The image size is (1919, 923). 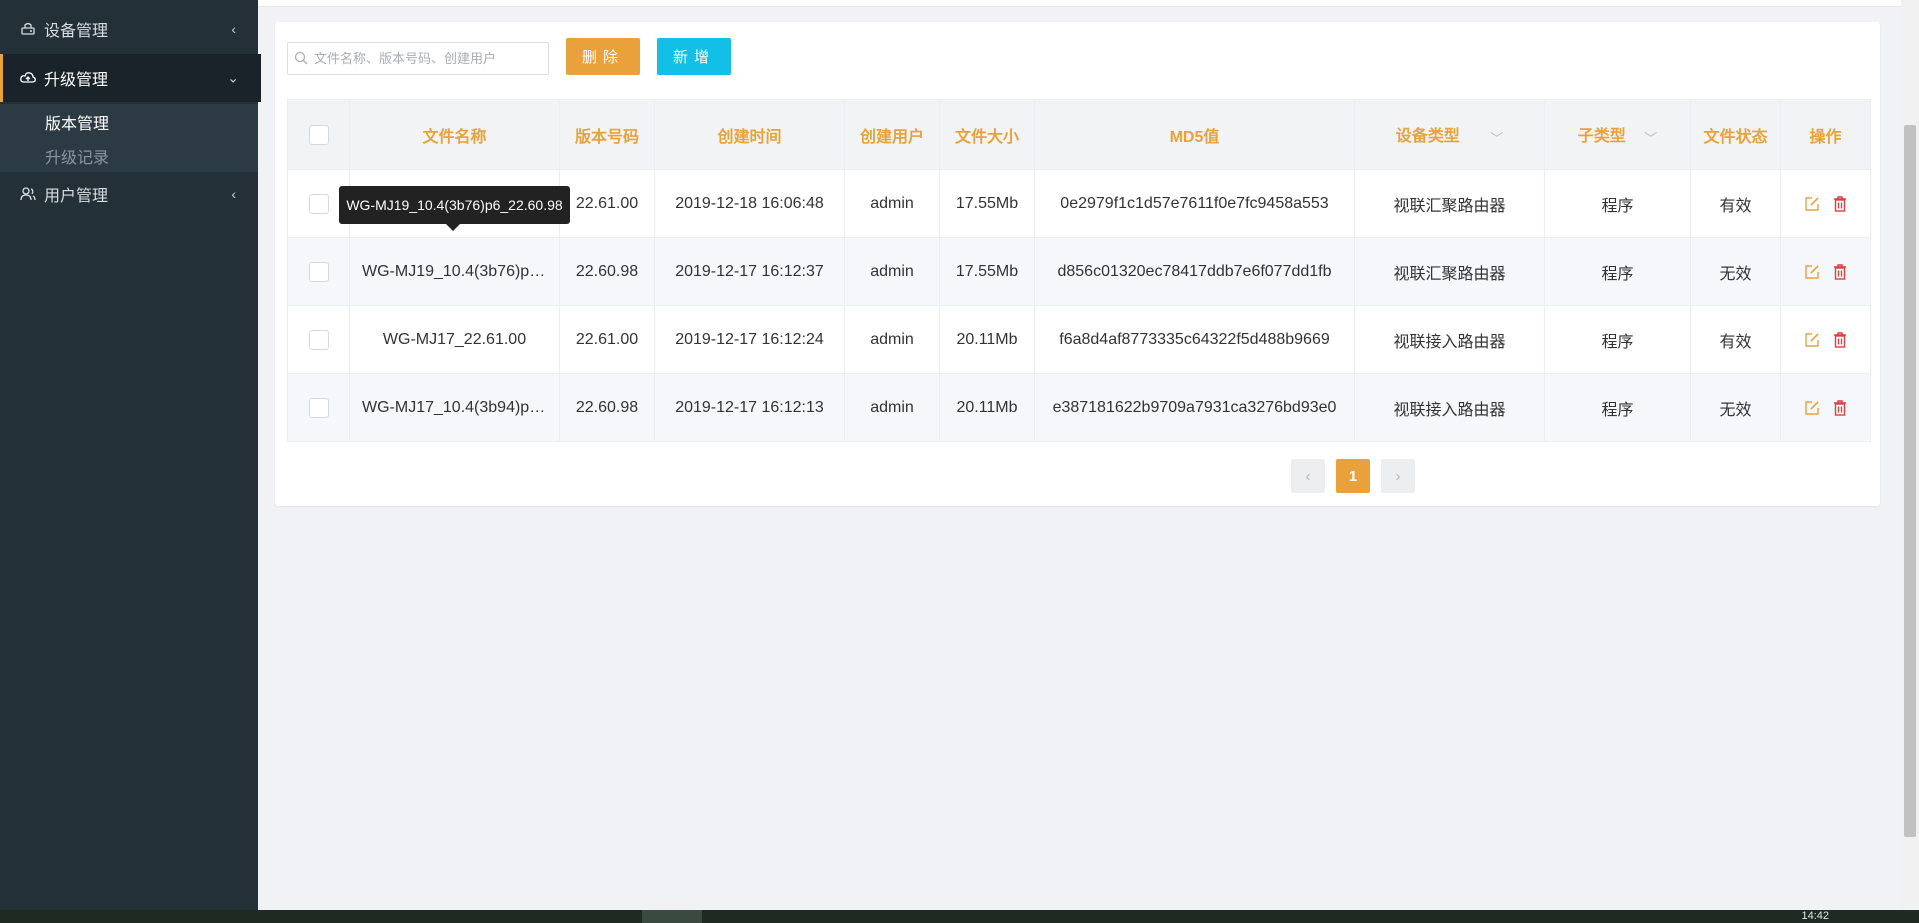 I want to click on device-icon, so click(x=28, y=29).